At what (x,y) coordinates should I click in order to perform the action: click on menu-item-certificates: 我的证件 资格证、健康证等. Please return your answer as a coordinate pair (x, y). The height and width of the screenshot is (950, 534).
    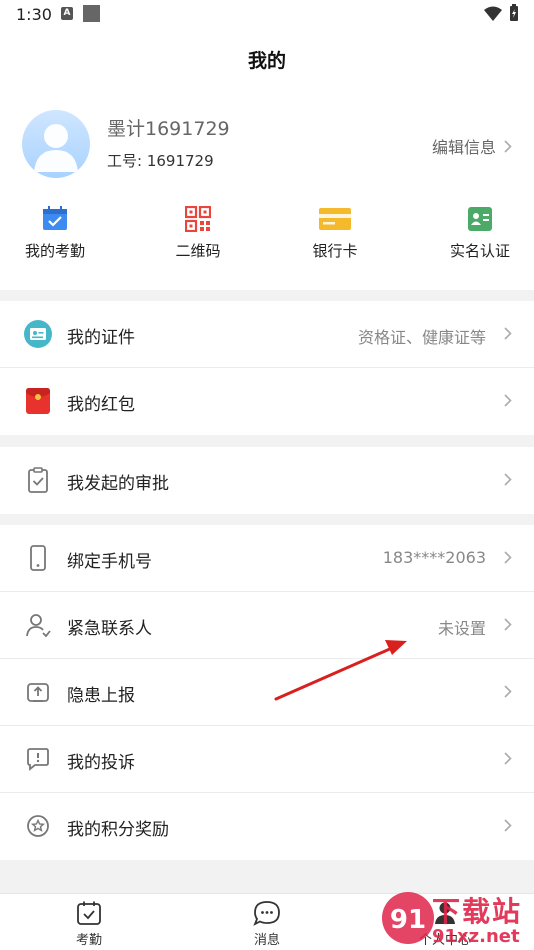
    Looking at the image, I should click on (267, 334).